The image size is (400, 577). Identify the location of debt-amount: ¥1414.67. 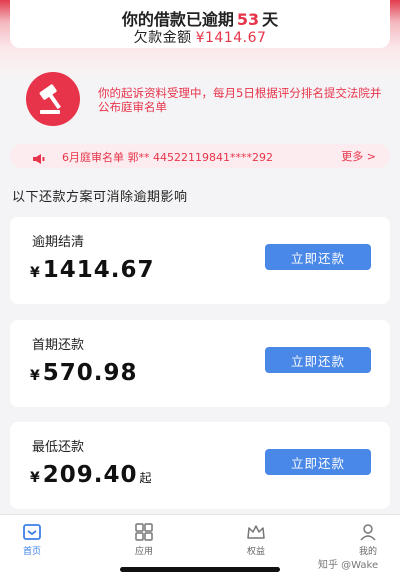
(231, 38).